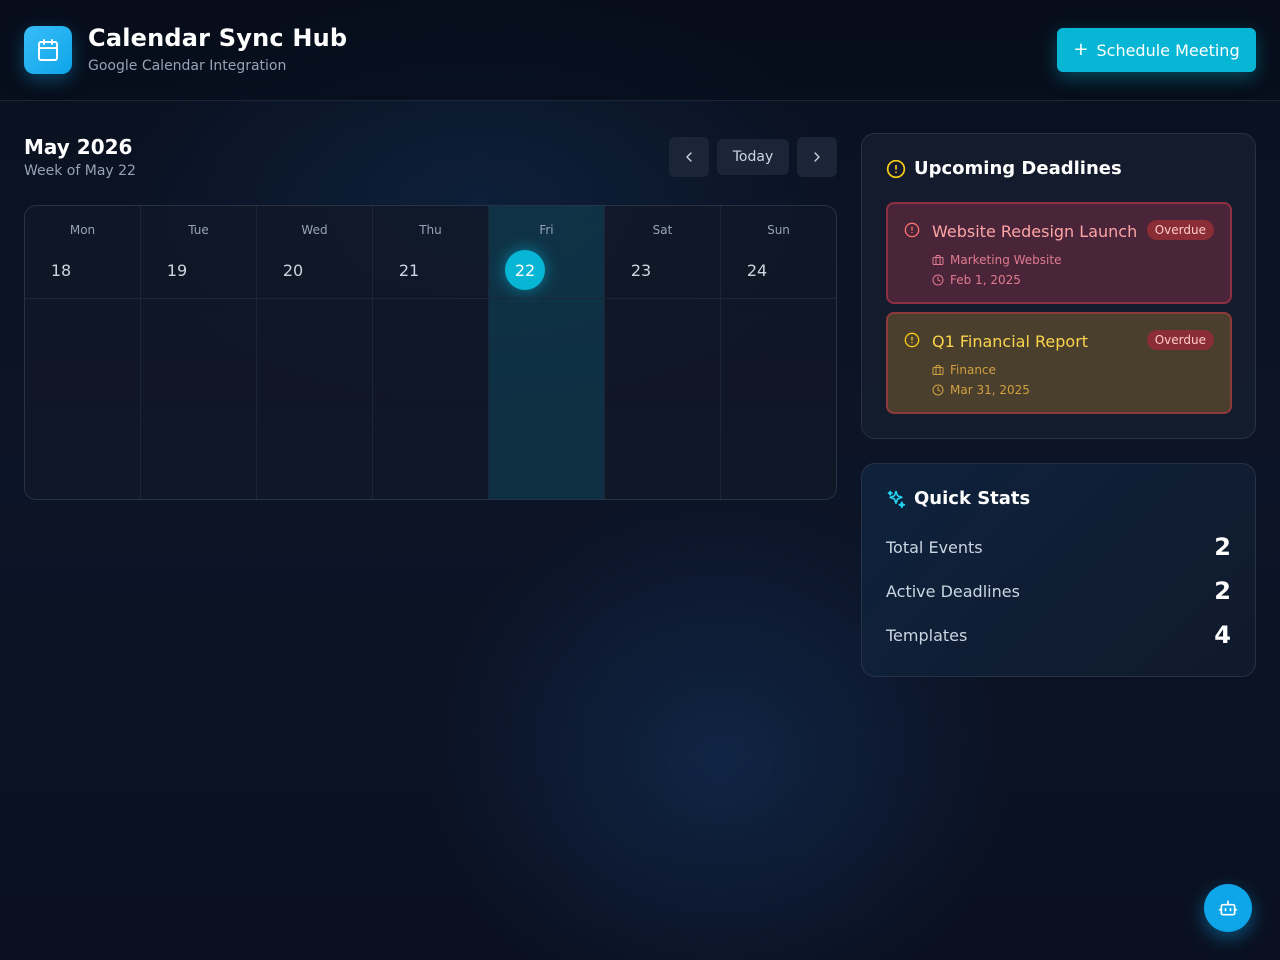 The image size is (1280, 960). Describe the element at coordinates (778, 230) in the screenshot. I see `day-name: Sun` at that location.